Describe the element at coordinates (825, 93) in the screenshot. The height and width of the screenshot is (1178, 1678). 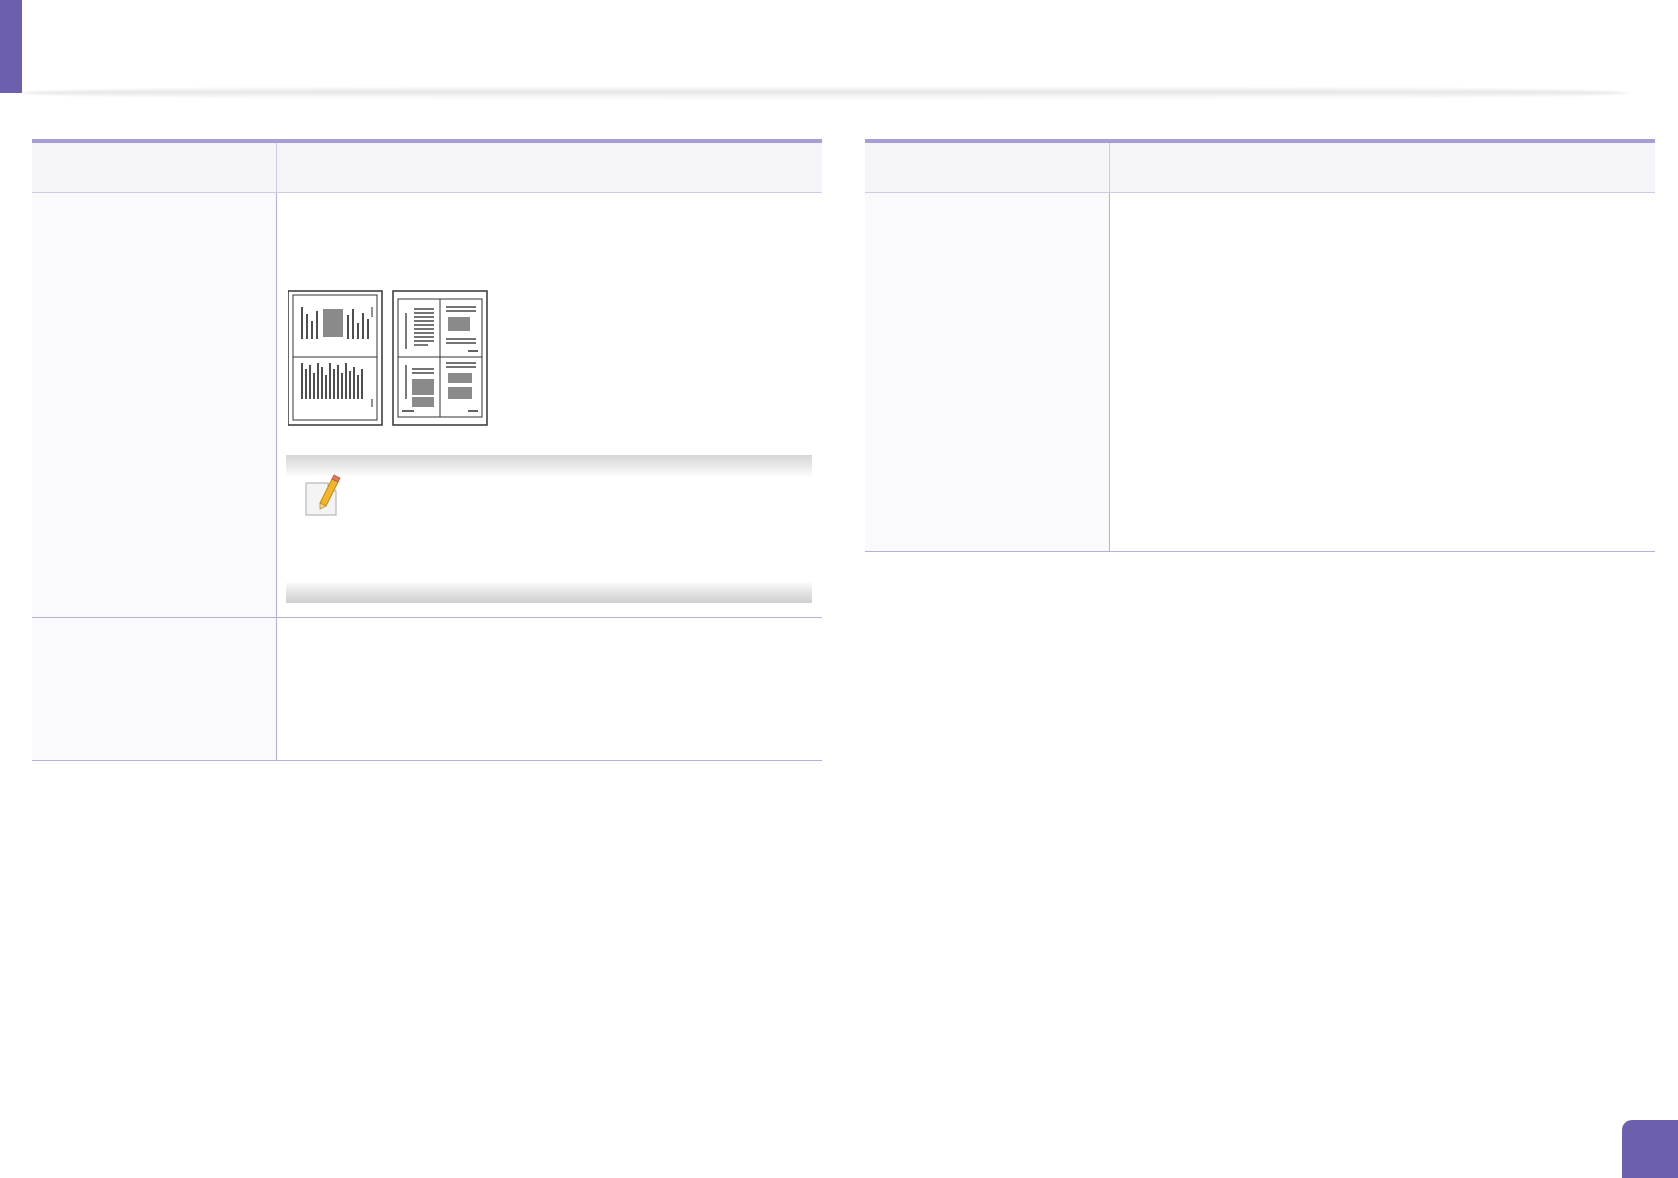
I see `header-divider` at that location.